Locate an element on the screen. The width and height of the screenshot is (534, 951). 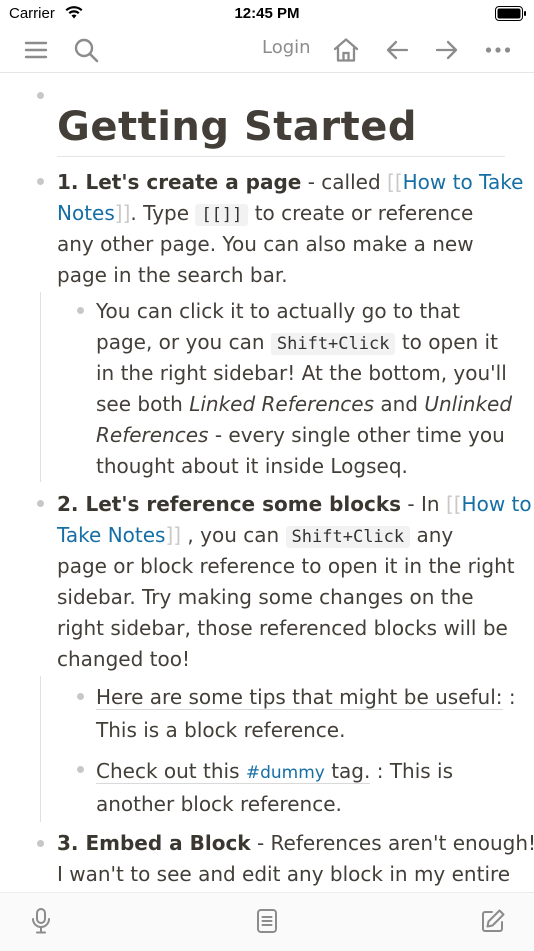
block-text: . Type is located at coordinates (163, 213).